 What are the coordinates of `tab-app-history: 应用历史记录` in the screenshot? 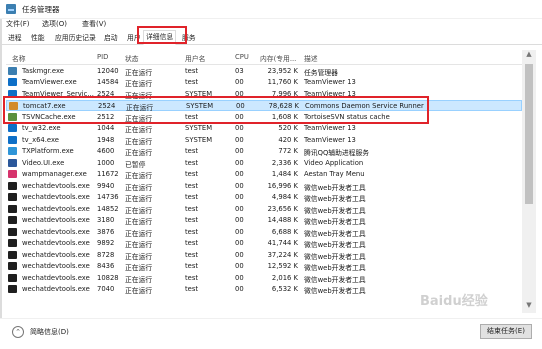 It's located at (75, 37).